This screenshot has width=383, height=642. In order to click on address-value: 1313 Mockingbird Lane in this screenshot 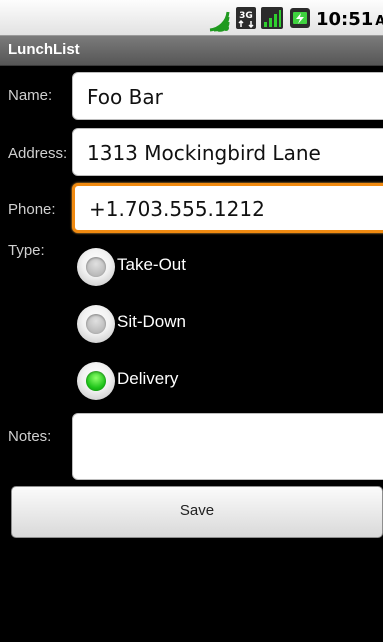, I will do `click(204, 153)`.